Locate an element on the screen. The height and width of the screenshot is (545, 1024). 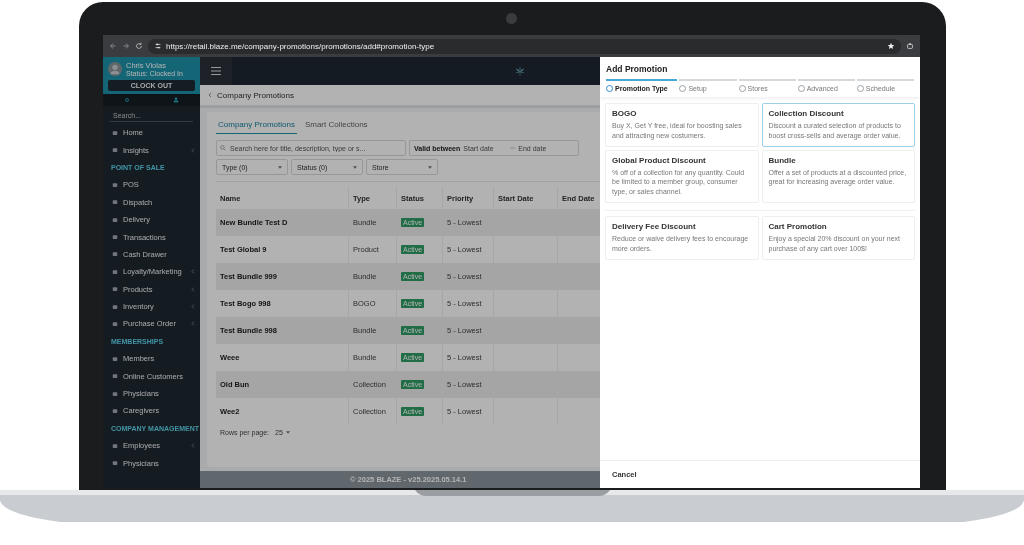
card-title: Cart Promotion is located at coordinates (798, 226).